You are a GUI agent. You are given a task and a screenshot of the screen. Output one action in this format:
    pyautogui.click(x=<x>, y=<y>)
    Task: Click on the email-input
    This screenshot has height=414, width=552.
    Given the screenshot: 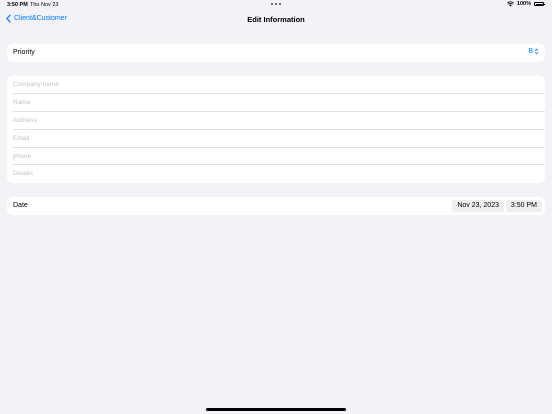 What is the action you would take?
    pyautogui.click(x=276, y=138)
    